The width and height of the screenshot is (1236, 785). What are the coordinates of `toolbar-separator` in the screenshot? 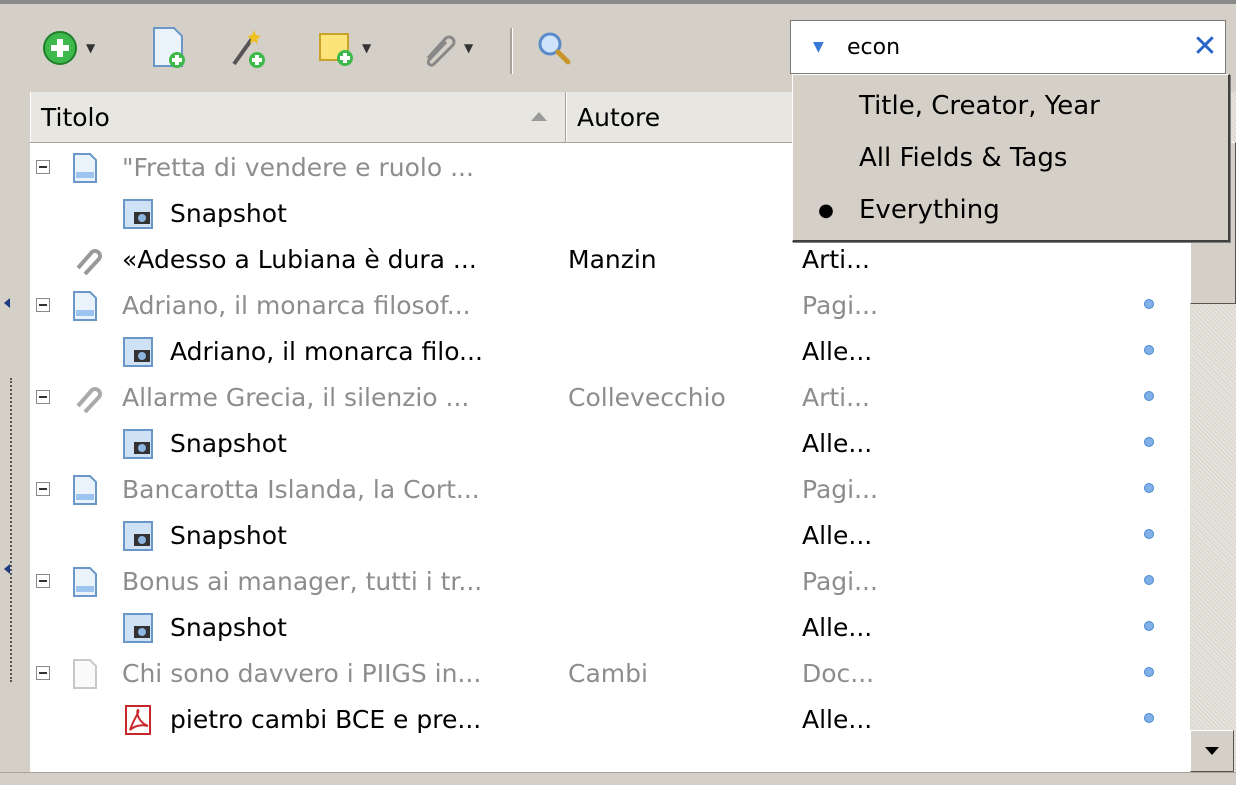 It's located at (511, 51).